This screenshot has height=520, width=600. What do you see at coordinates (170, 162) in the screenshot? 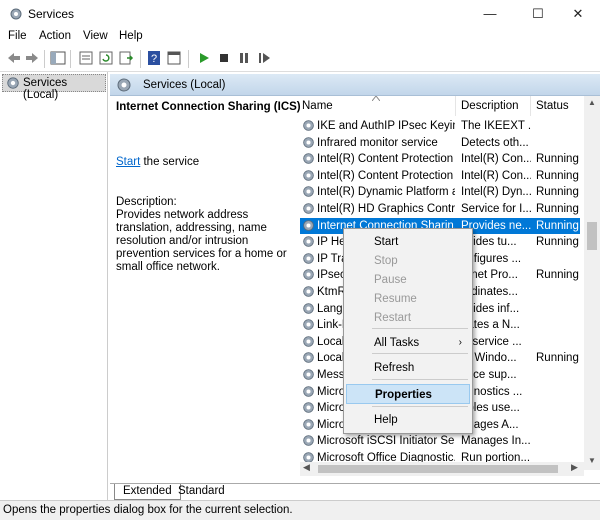
I see `start-service-suffix: the service` at bounding box center [170, 162].